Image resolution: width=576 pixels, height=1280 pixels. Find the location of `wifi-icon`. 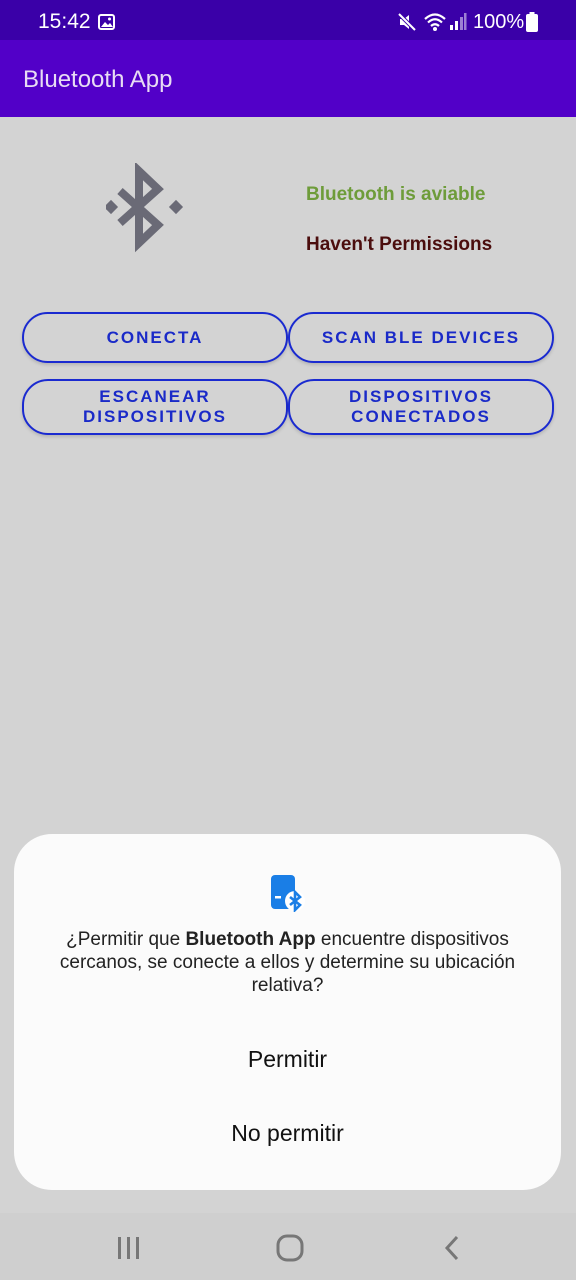

wifi-icon is located at coordinates (435, 24).